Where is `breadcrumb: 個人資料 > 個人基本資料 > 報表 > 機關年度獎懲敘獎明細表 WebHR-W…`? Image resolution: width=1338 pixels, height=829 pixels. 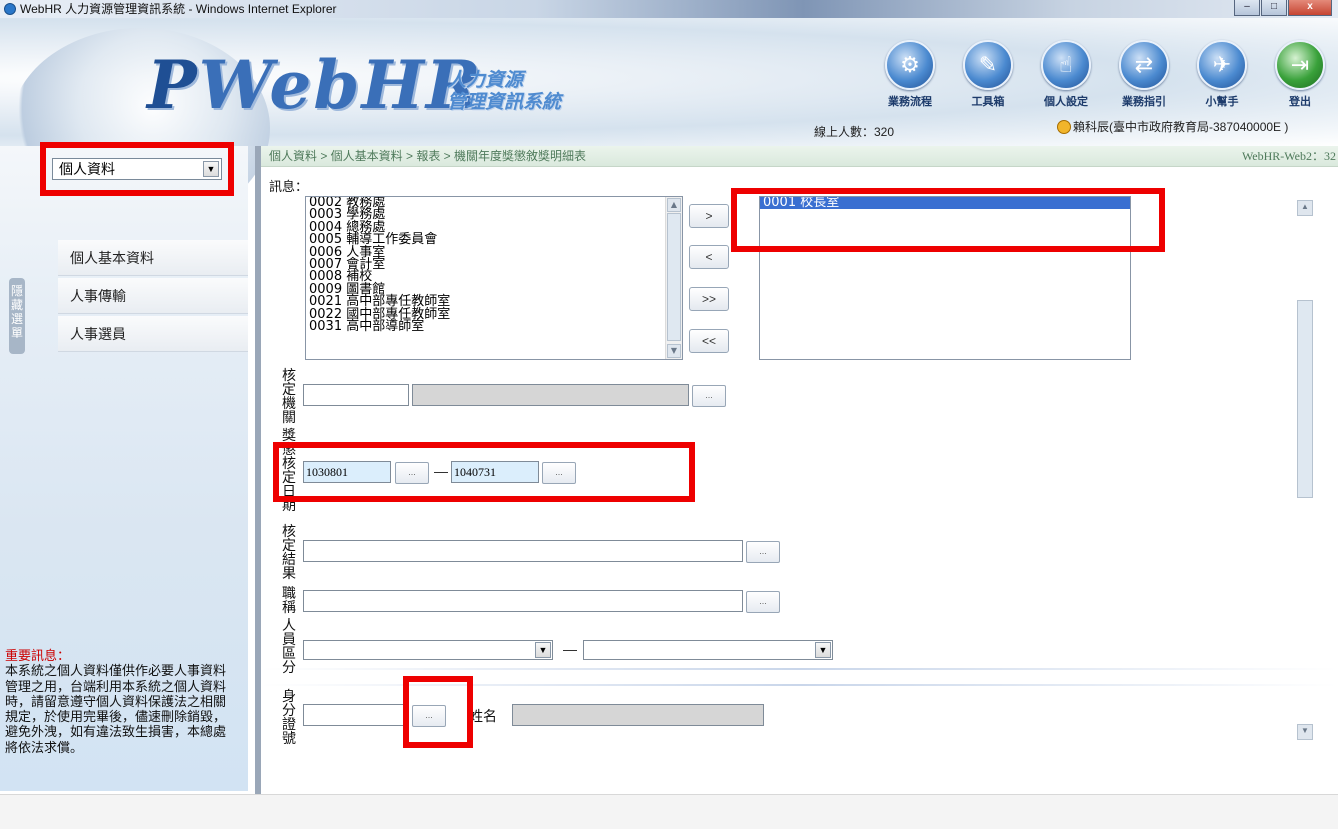 breadcrumb: 個人資料 > 個人基本資料 > 報表 > 機關年度獎懲敘獎明細表 WebHR-W… is located at coordinates (799, 156).